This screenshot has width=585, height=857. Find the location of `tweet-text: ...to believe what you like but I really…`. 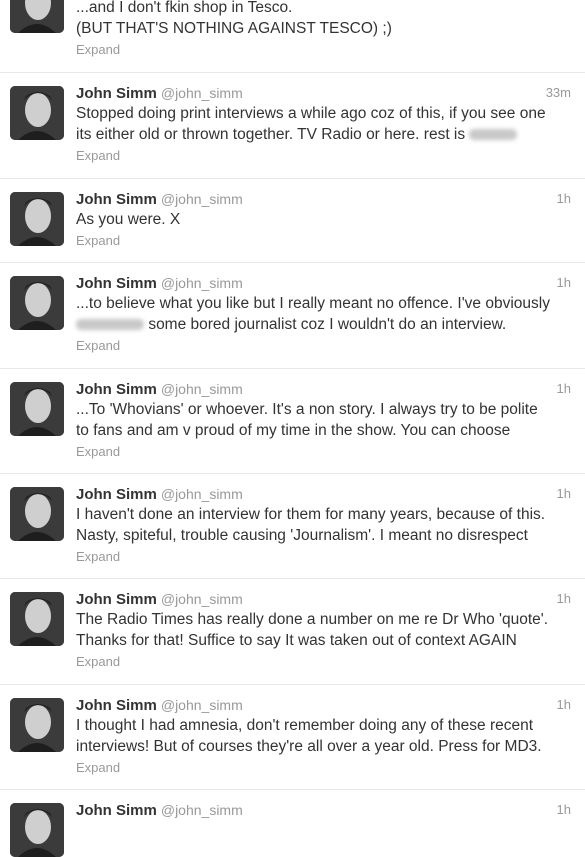

tweet-text: ...to believe what you like but I really… is located at coordinates (313, 303).